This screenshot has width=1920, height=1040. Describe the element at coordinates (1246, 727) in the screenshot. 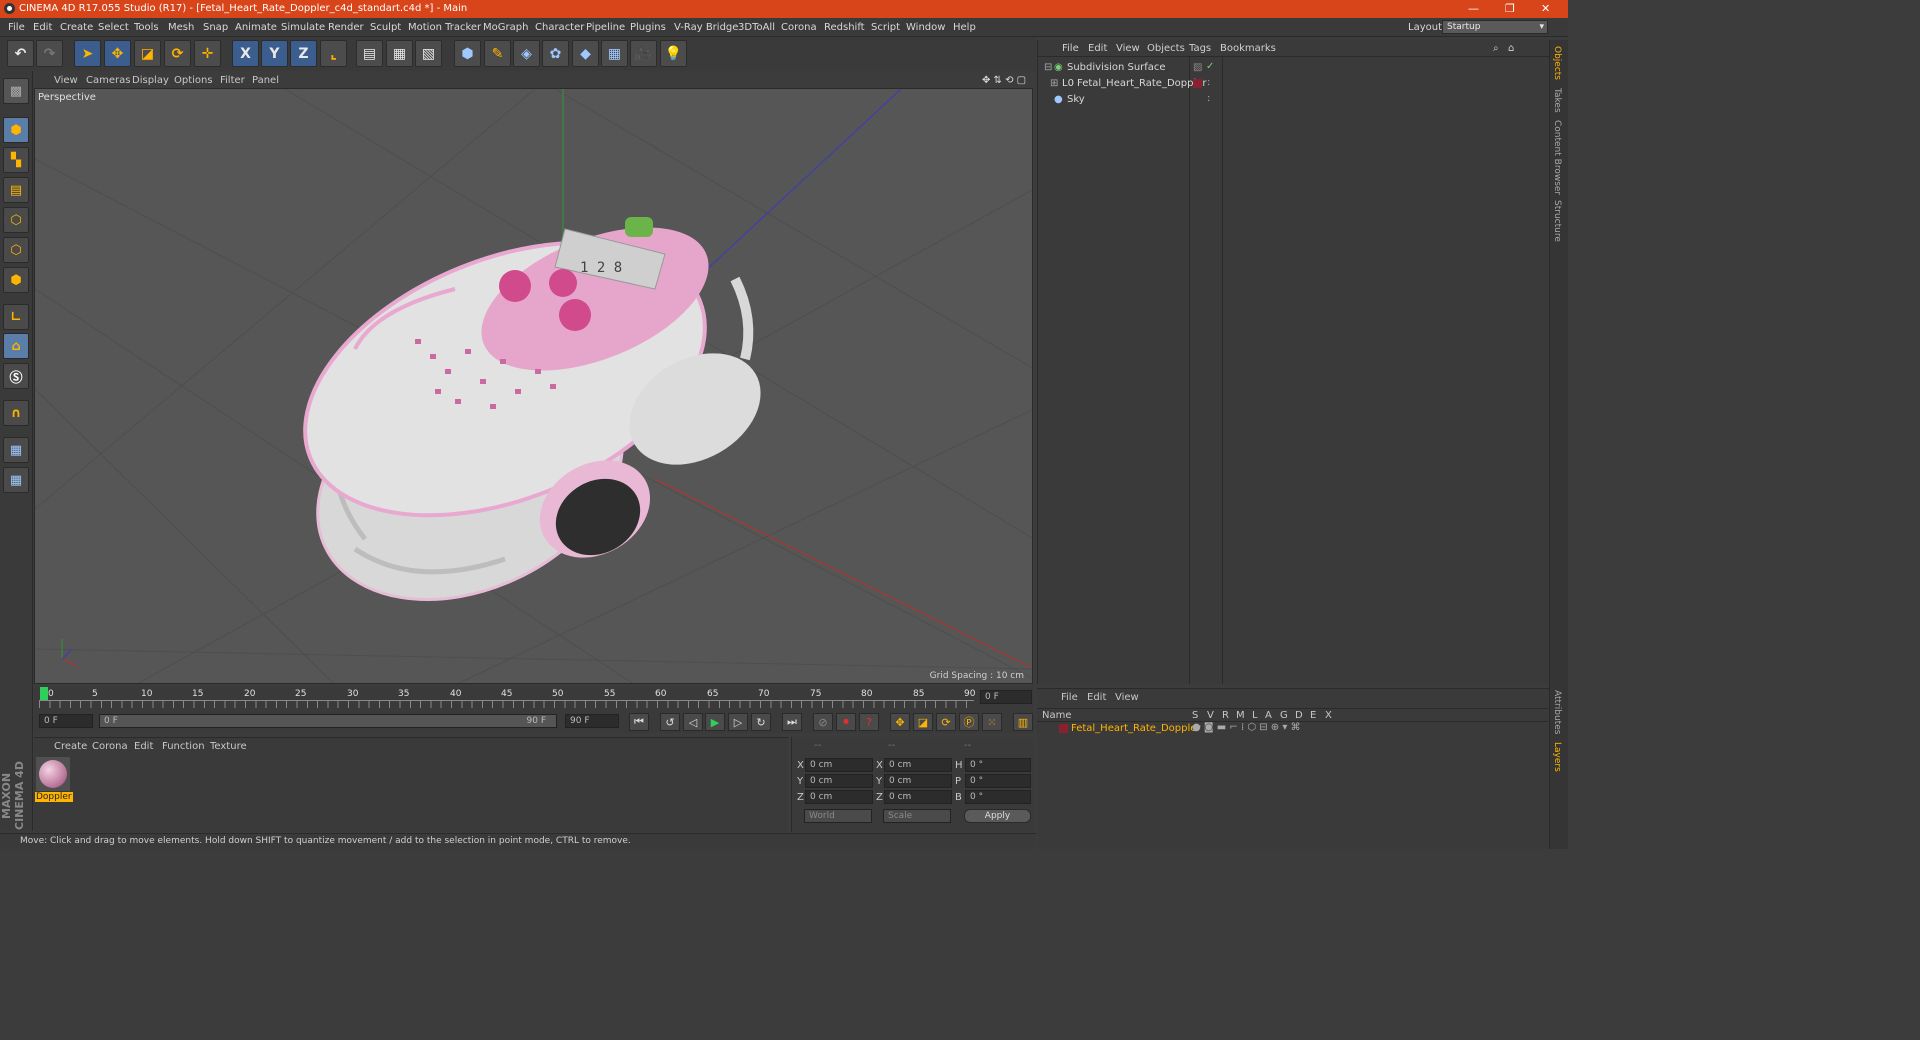

I see `layer-toggle-icons: ● ◙ ▬ ⌐ ⁞ ⬡ ⊟ ⊕ ▾ ⌘` at that location.